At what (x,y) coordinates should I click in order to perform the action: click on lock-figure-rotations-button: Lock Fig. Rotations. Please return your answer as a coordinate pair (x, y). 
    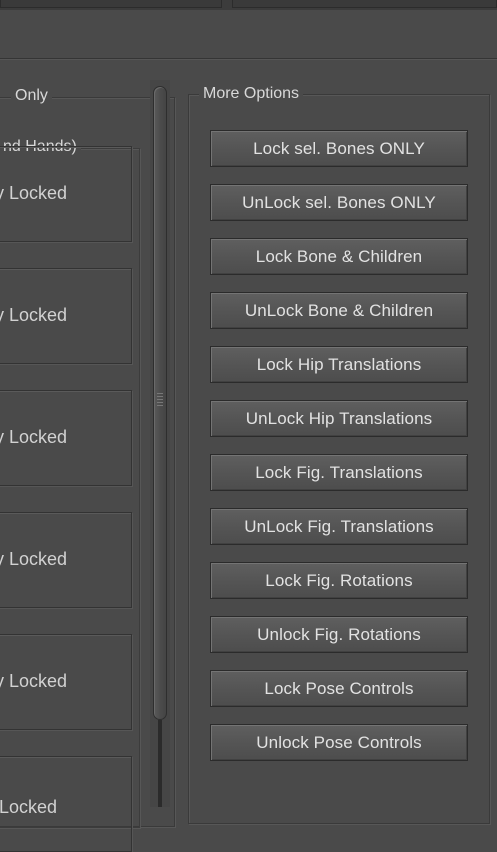
    Looking at the image, I should click on (339, 580).